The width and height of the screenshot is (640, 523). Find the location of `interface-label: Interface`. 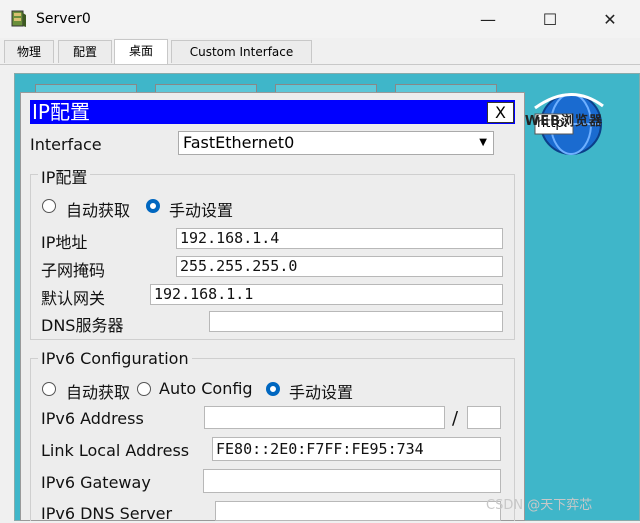

interface-label: Interface is located at coordinates (66, 144).